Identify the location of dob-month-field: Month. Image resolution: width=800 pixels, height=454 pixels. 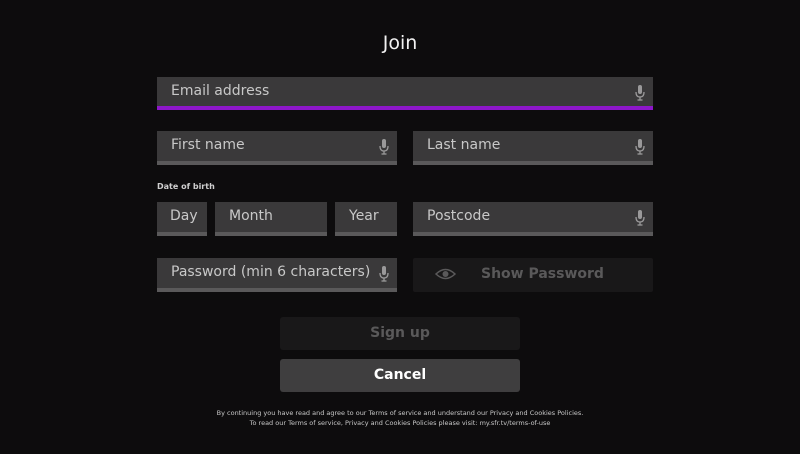
(271, 219).